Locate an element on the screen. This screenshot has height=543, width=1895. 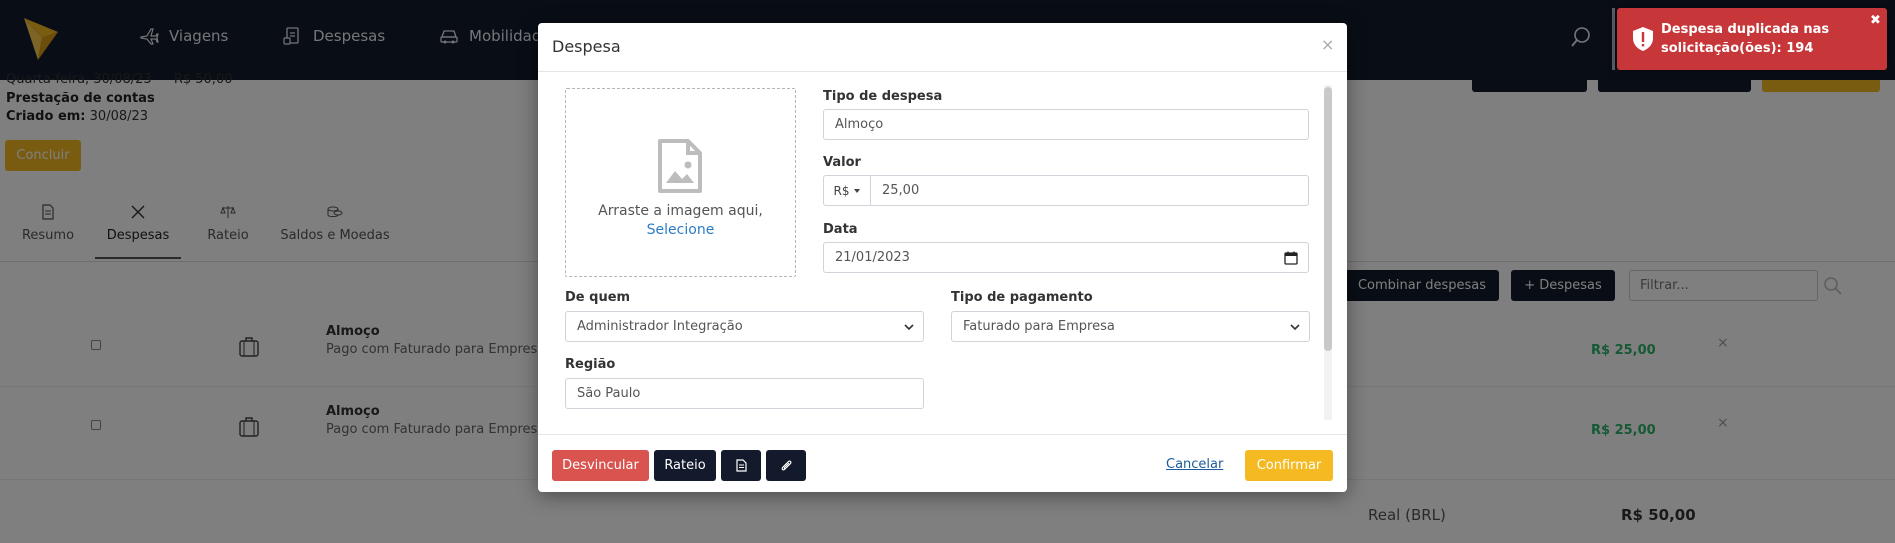
image-dropzone: Arraste a imagem aqui, Selecione is located at coordinates (680, 182).